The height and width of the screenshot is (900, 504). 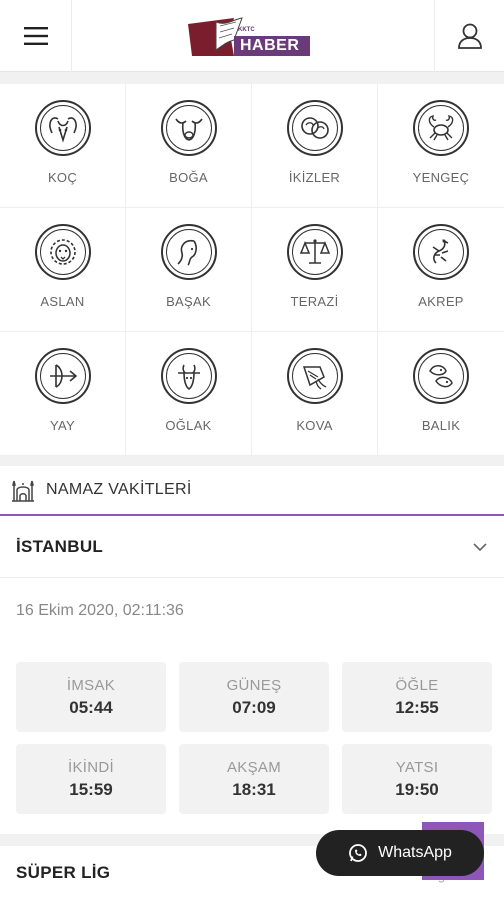 What do you see at coordinates (23, 491) in the screenshot?
I see `mosque-icon` at bounding box center [23, 491].